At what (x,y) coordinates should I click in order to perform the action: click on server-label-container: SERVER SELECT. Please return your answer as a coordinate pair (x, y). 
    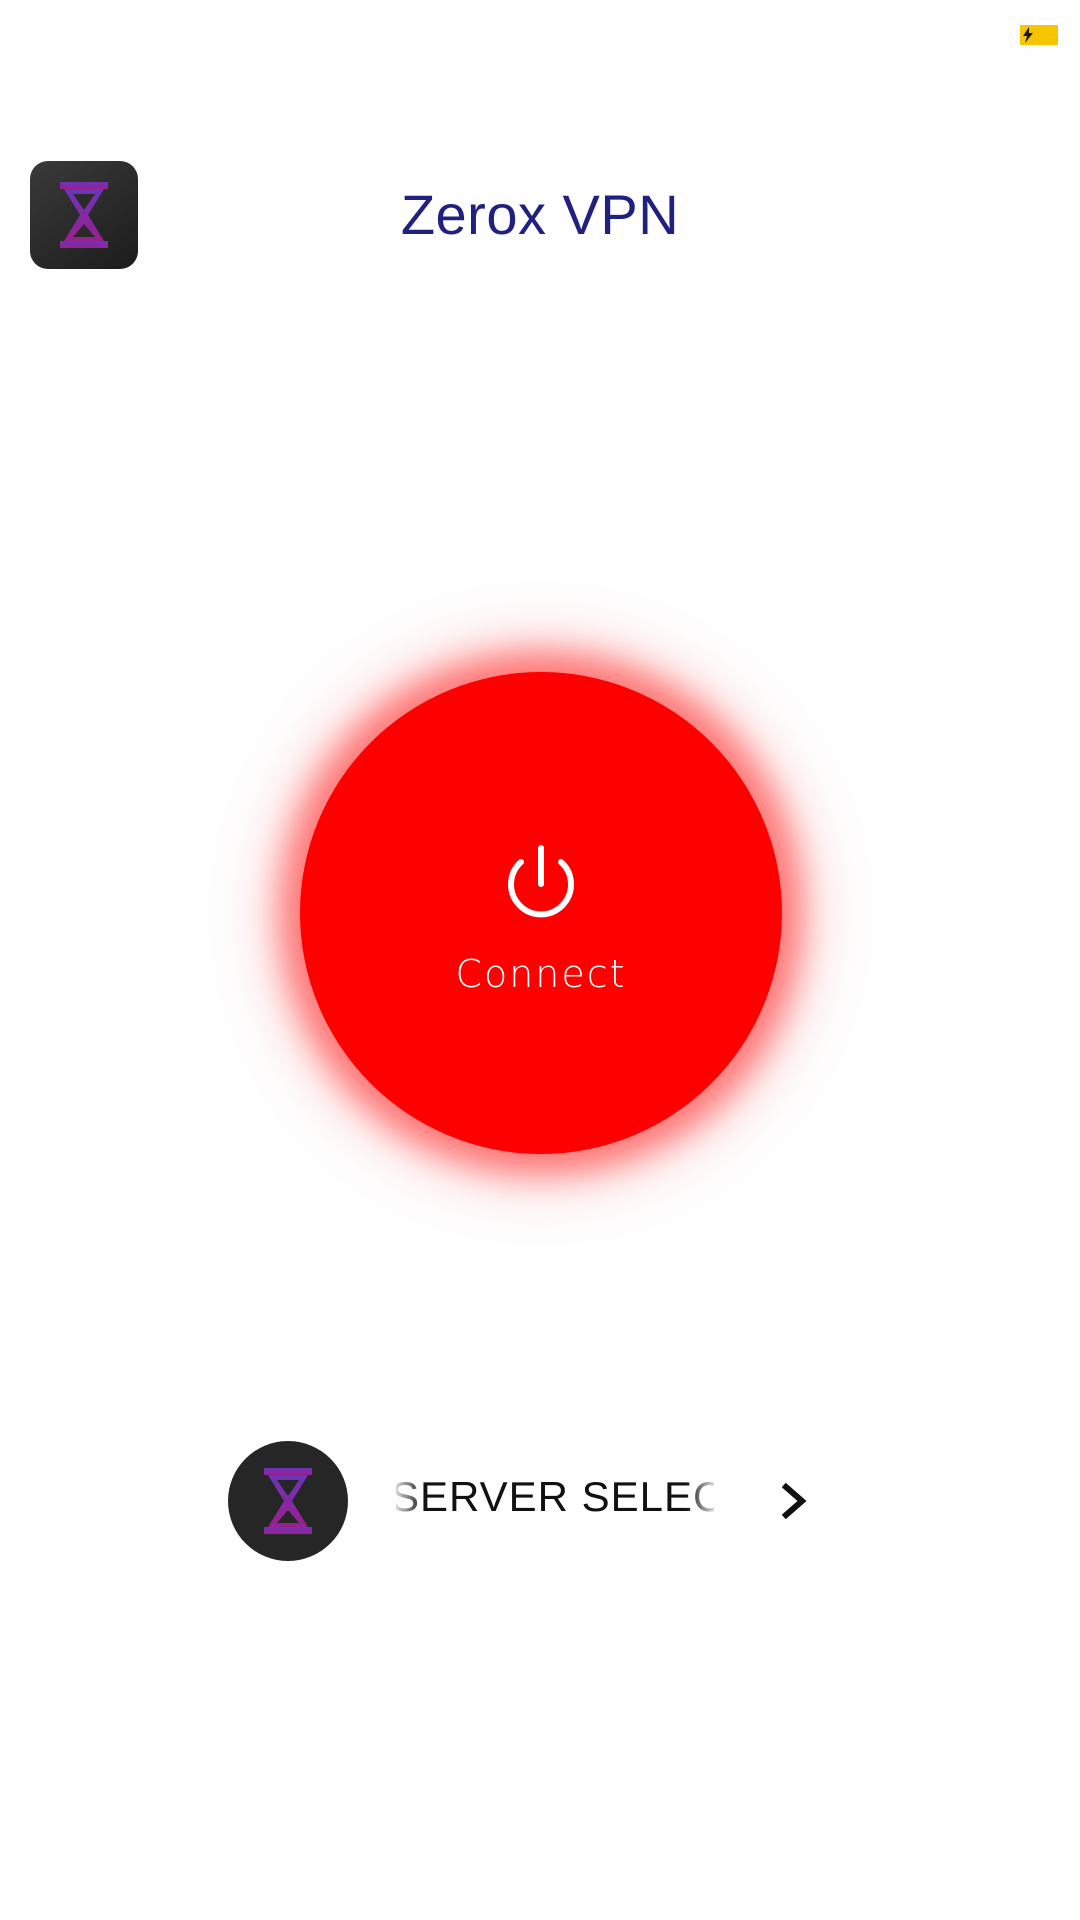
    Looking at the image, I should click on (555, 1501).